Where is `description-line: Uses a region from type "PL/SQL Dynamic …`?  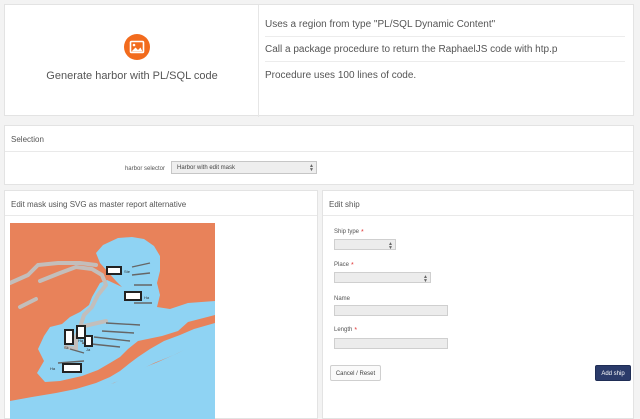
description-line: Uses a region from type "PL/SQL Dynamic … is located at coordinates (445, 28).